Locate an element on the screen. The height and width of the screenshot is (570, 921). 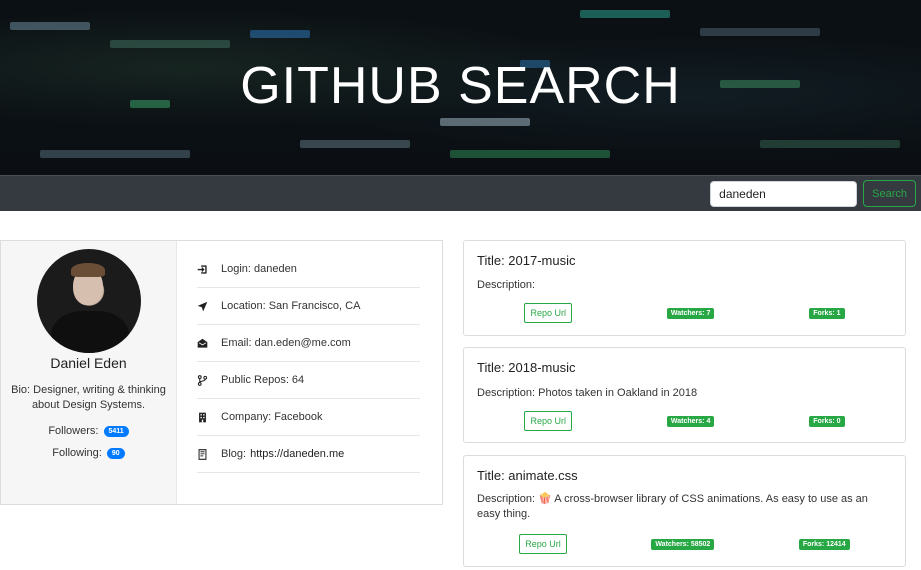
info-company-text: Company: Facebook is located at coordinates (272, 417).